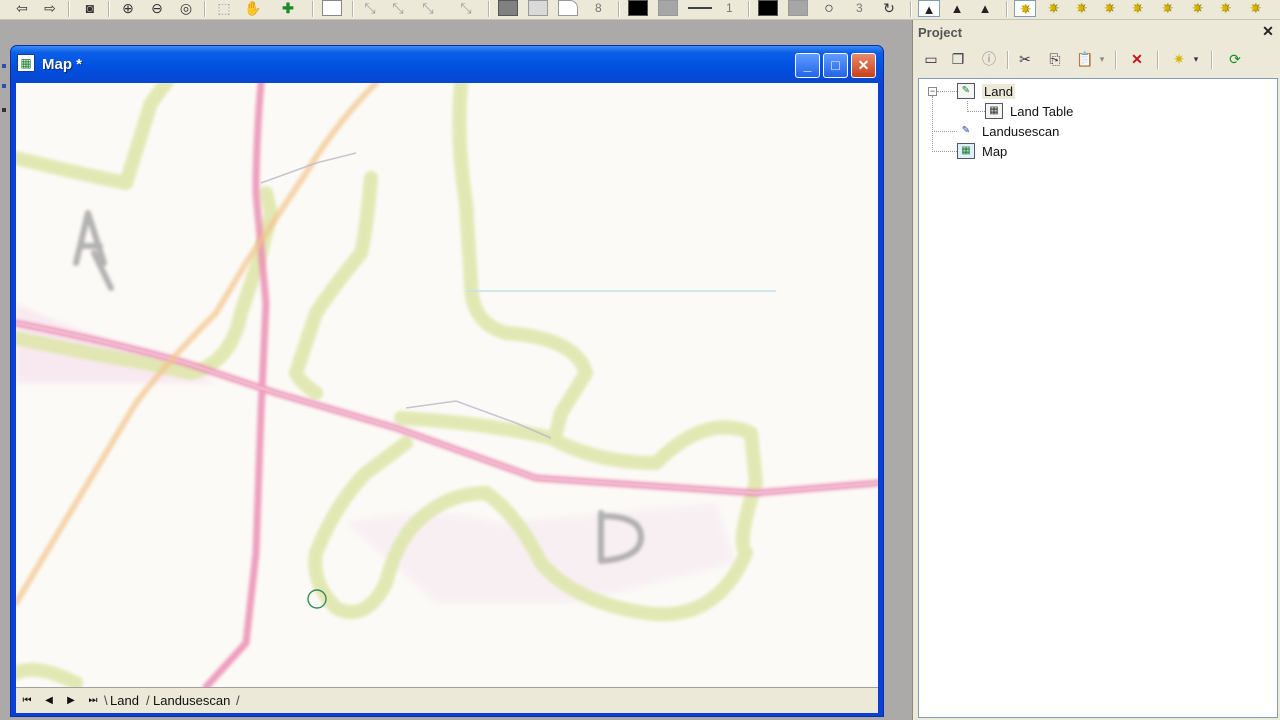 Image resolution: width=1280 pixels, height=720 pixels. What do you see at coordinates (568, 8) in the screenshot?
I see `fill-pattern-swatch` at bounding box center [568, 8].